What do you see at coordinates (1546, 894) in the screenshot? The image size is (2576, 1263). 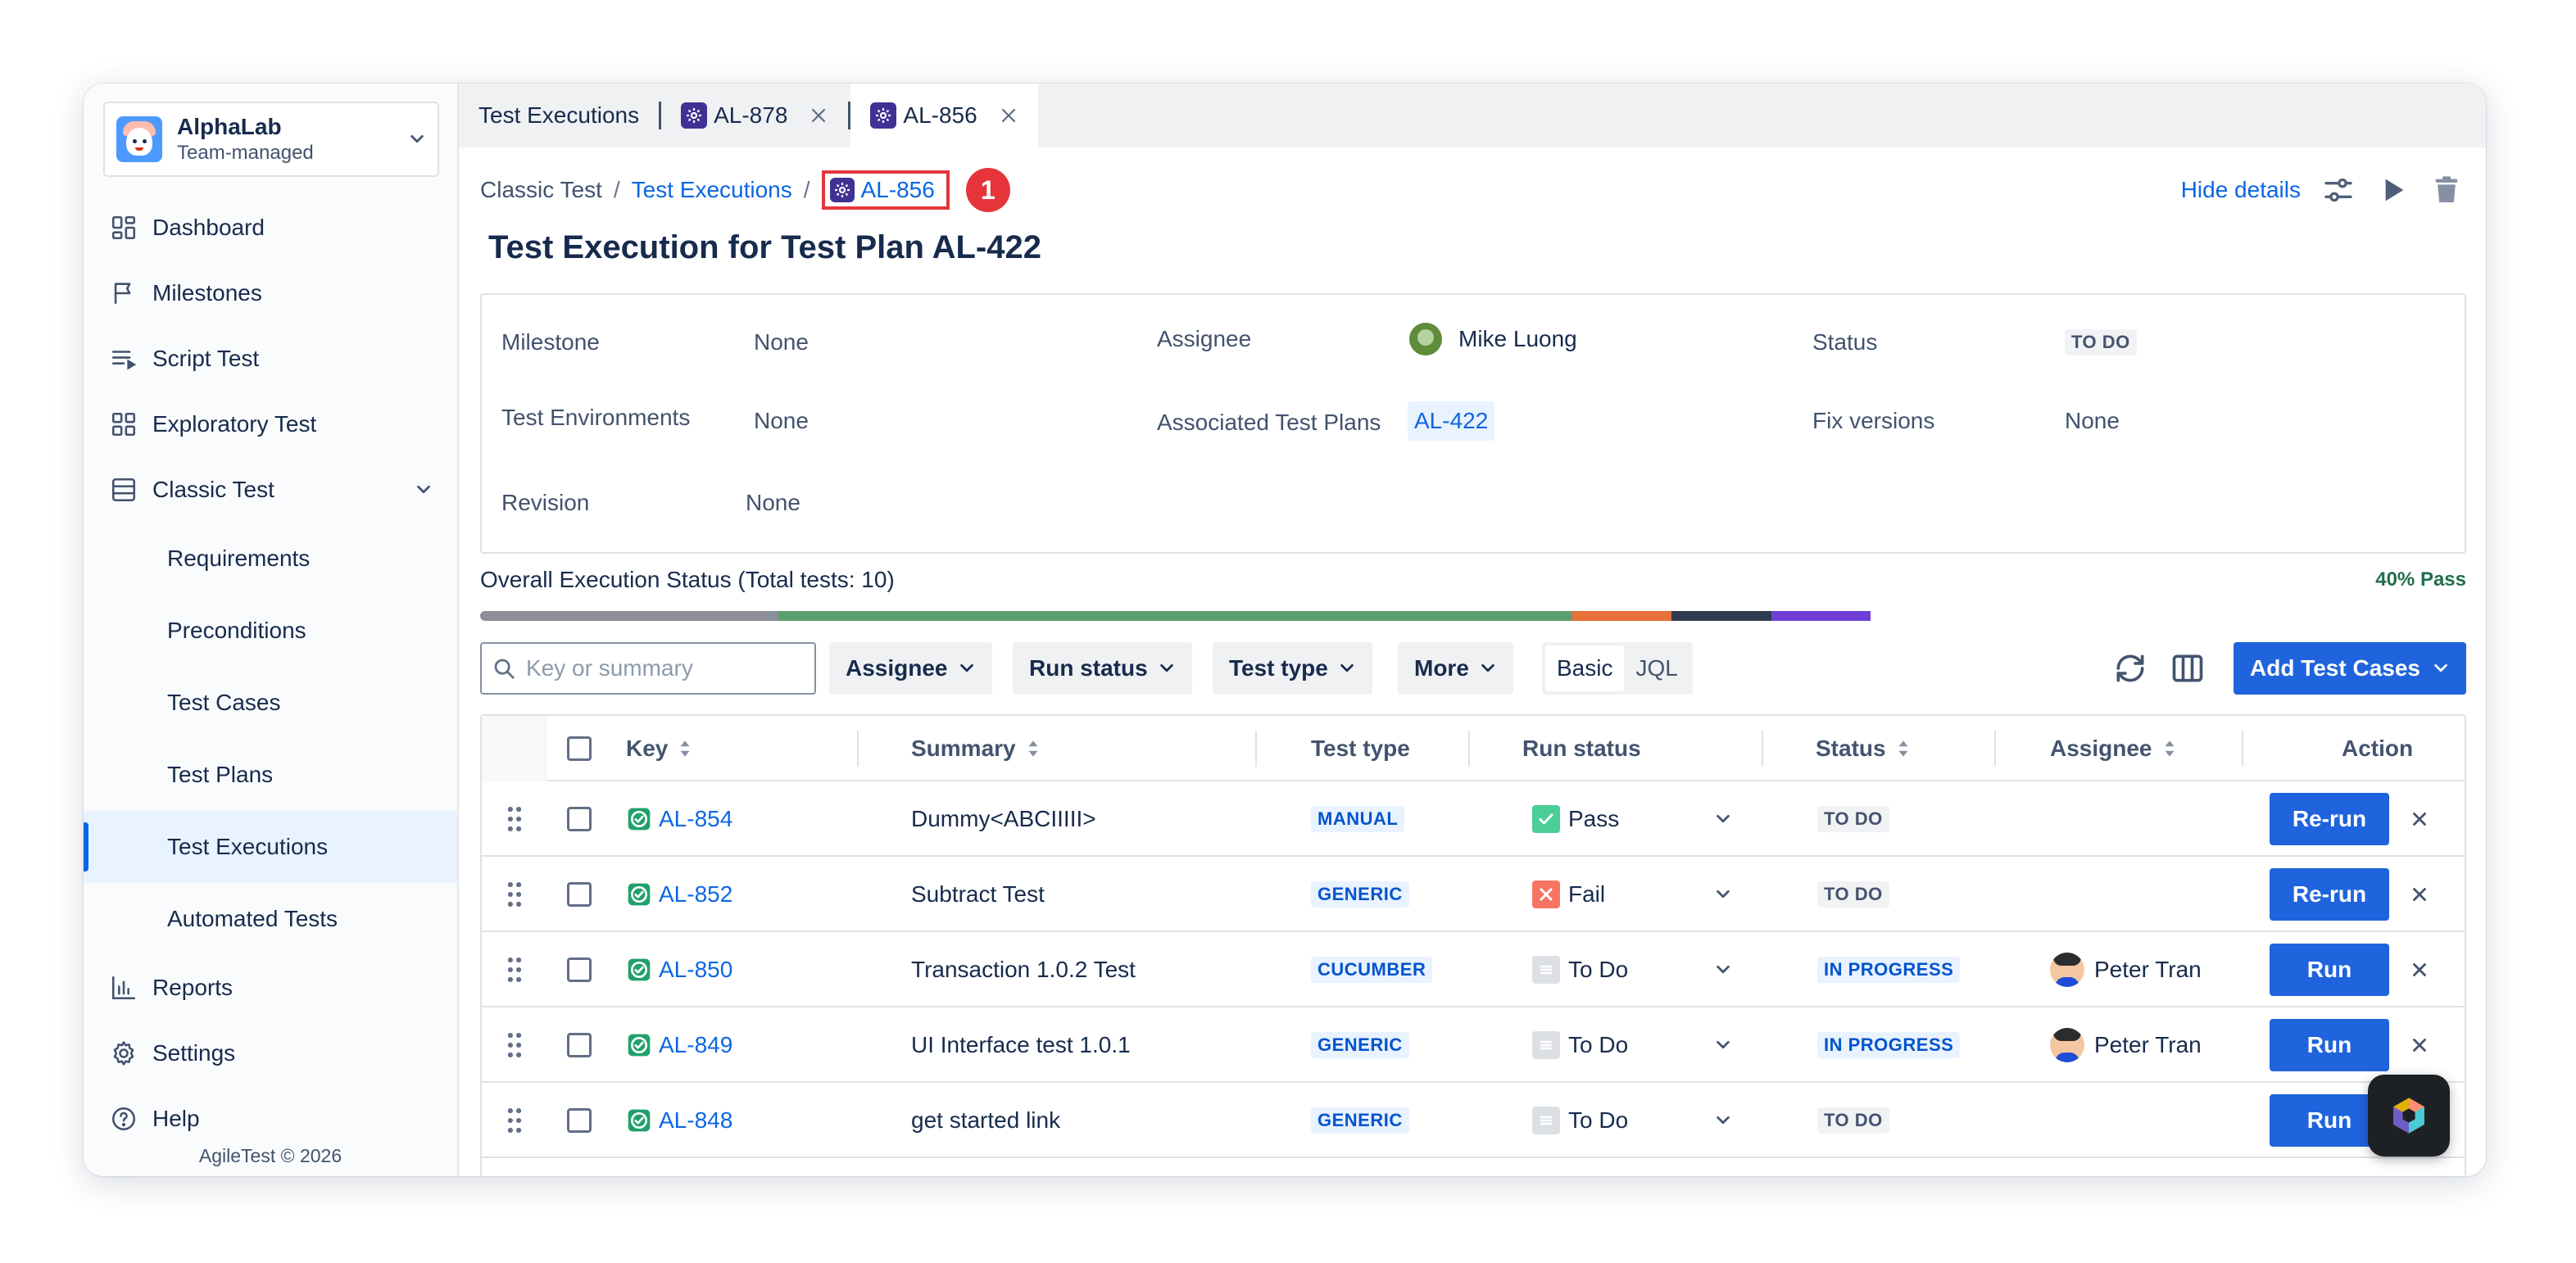 I see `run-status-fail-icon` at bounding box center [1546, 894].